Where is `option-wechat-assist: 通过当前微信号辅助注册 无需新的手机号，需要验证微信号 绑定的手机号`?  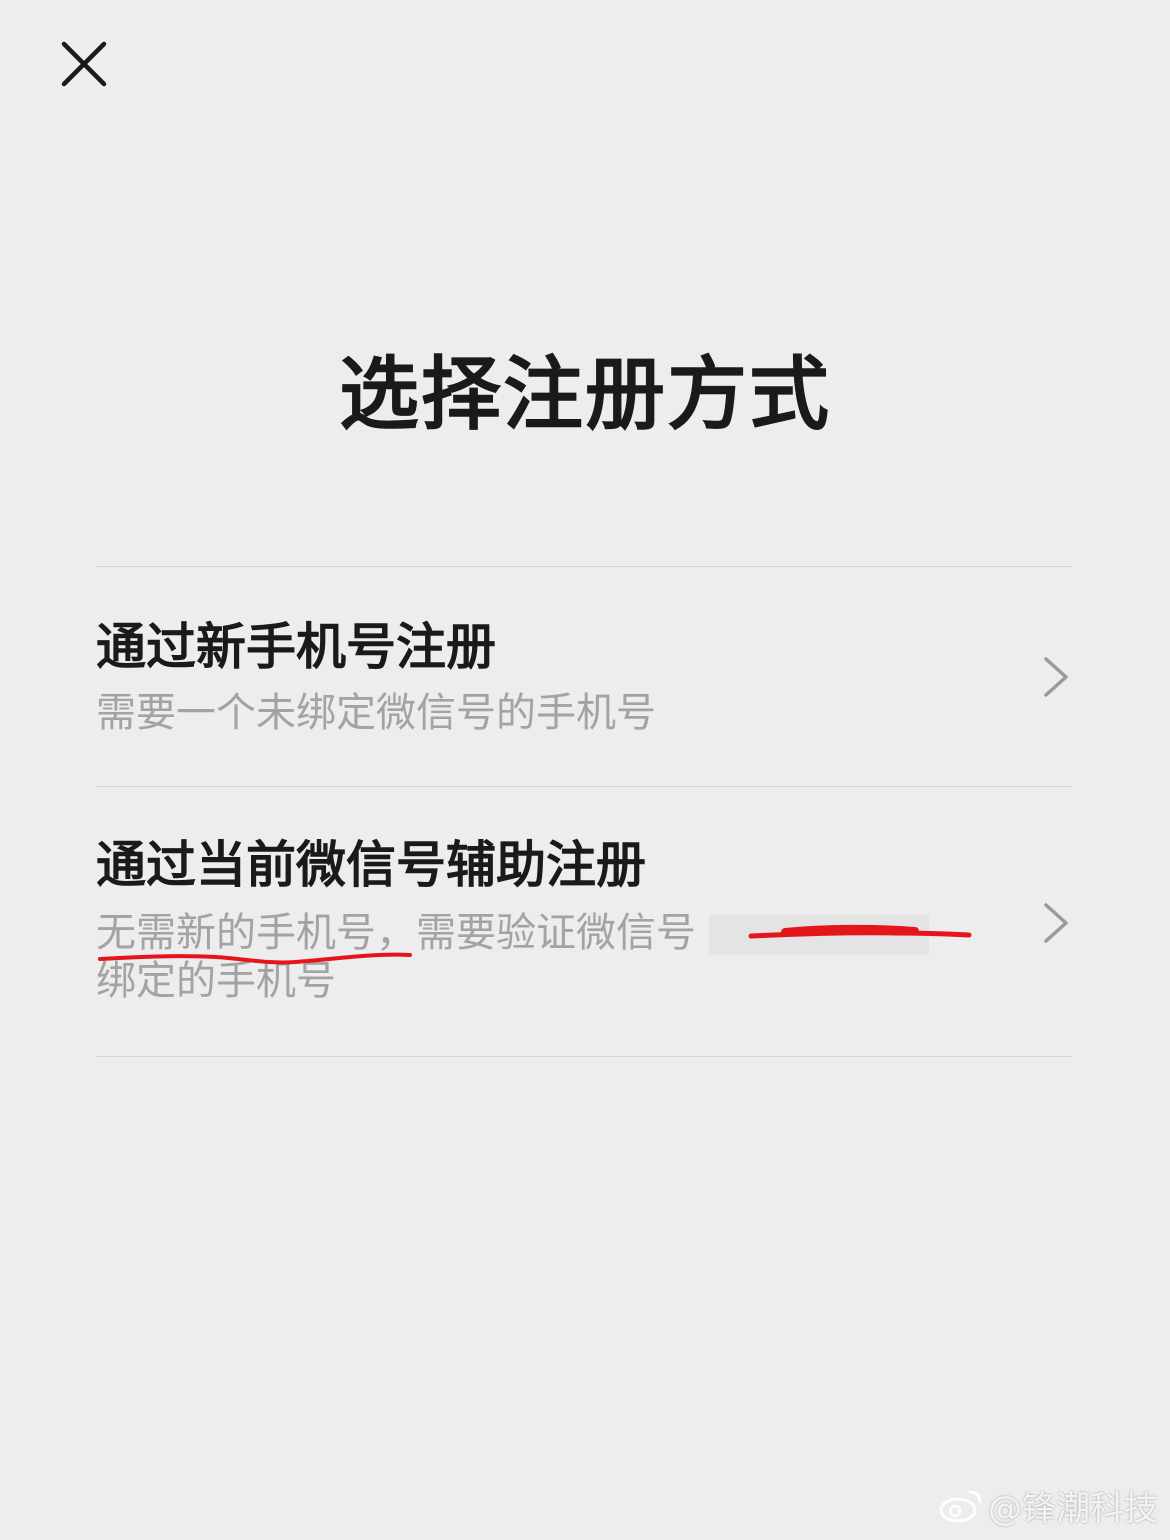 option-wechat-assist: 通过当前微信号辅助注册 无需新的手机号，需要验证微信号 绑定的手机号 is located at coordinates (584, 921).